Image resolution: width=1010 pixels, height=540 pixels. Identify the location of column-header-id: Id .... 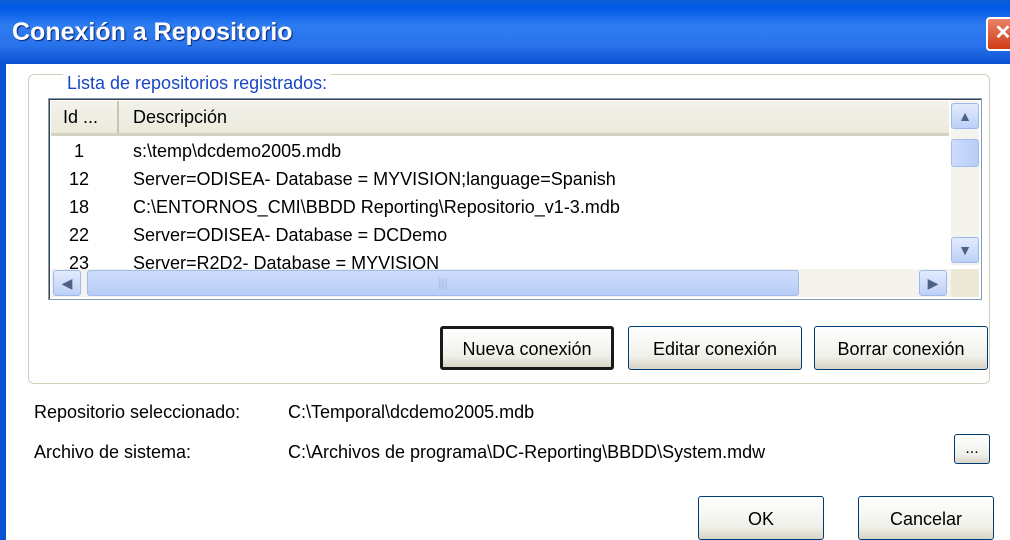
(85, 117).